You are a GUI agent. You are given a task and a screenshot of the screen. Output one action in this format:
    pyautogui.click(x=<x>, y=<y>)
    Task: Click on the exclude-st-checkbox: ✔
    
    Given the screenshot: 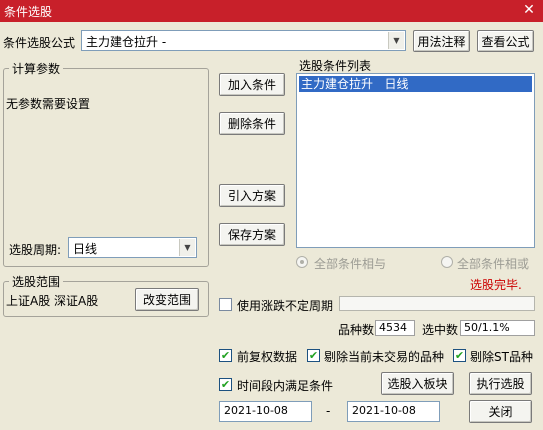 What is the action you would take?
    pyautogui.click(x=459, y=355)
    